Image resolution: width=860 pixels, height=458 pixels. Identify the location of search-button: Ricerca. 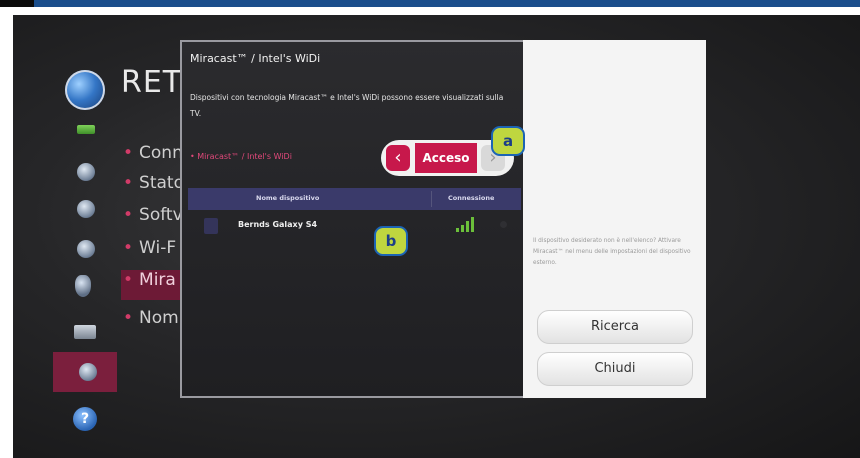
(615, 327).